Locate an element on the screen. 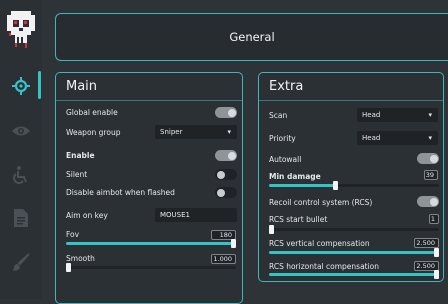 The height and width of the screenshot is (304, 448). rcs-horizontal-slider is located at coordinates (354, 274).